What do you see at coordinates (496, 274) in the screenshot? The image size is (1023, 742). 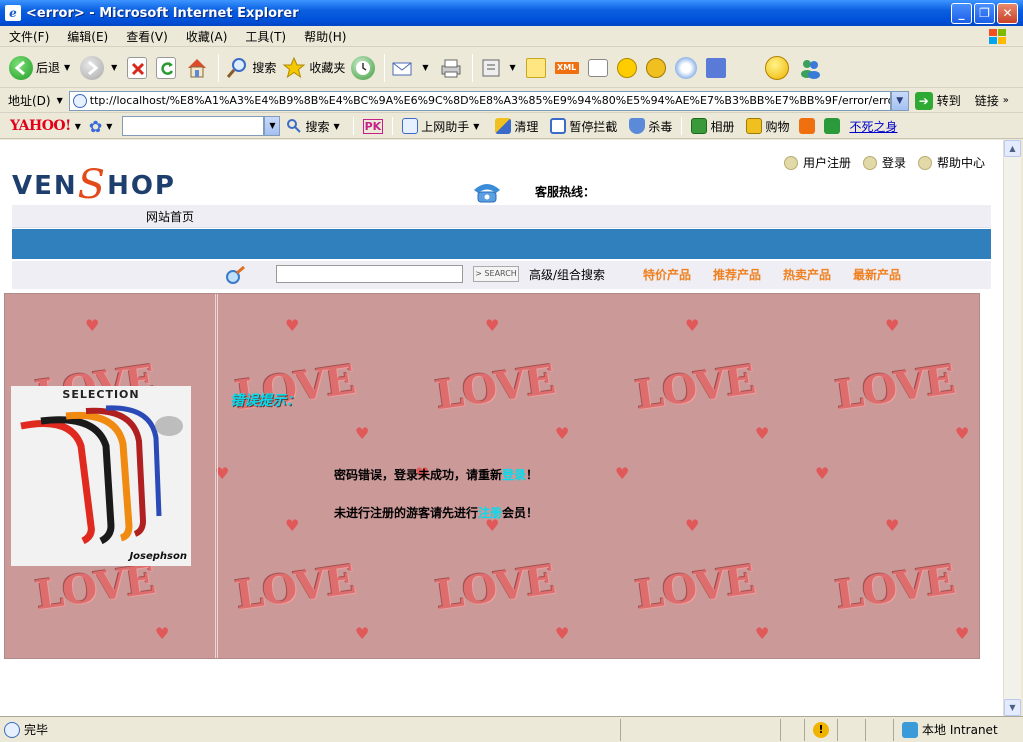 I see `site-search-button: > SEARCH` at bounding box center [496, 274].